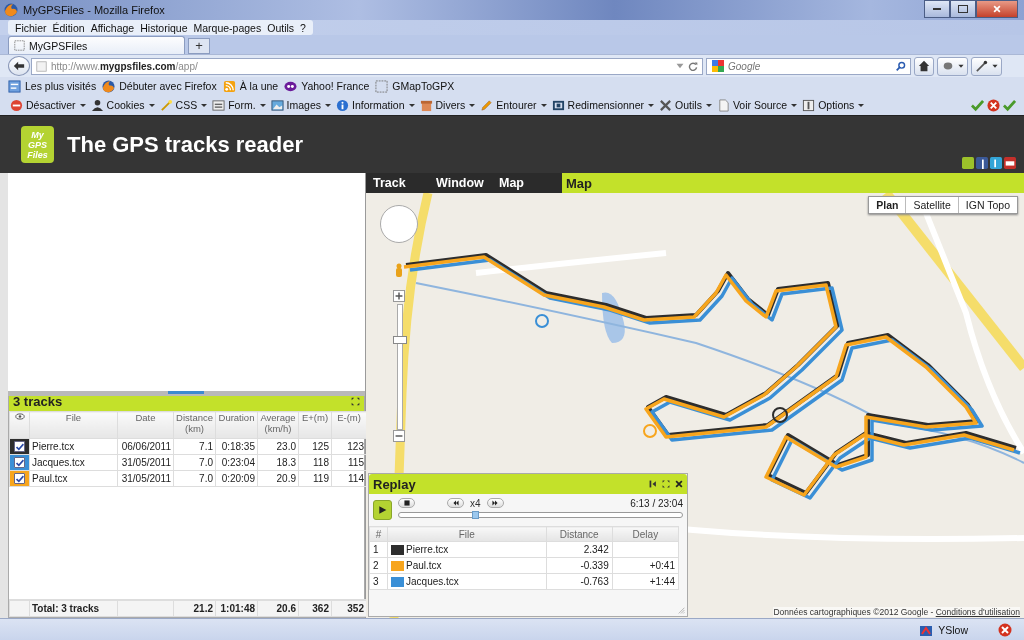 This screenshot has width=1024, height=640. What do you see at coordinates (367, 66) in the screenshot?
I see `address-field: http://www.mygpsfiles.com/app/` at bounding box center [367, 66].